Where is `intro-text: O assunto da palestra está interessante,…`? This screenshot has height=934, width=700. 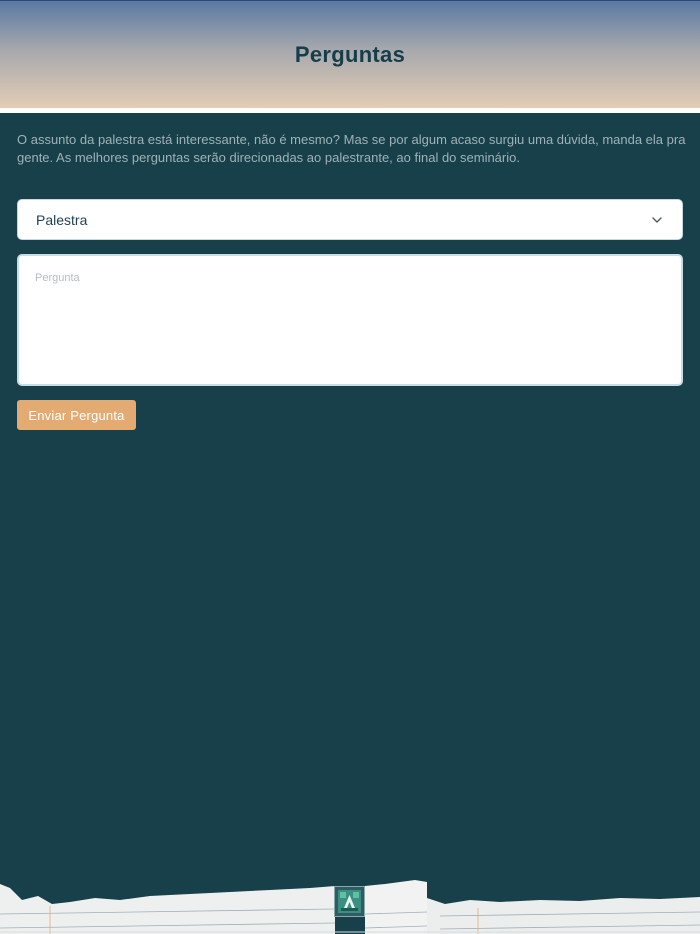
intro-text: O assunto da palestra está interessante,… is located at coordinates (351, 148).